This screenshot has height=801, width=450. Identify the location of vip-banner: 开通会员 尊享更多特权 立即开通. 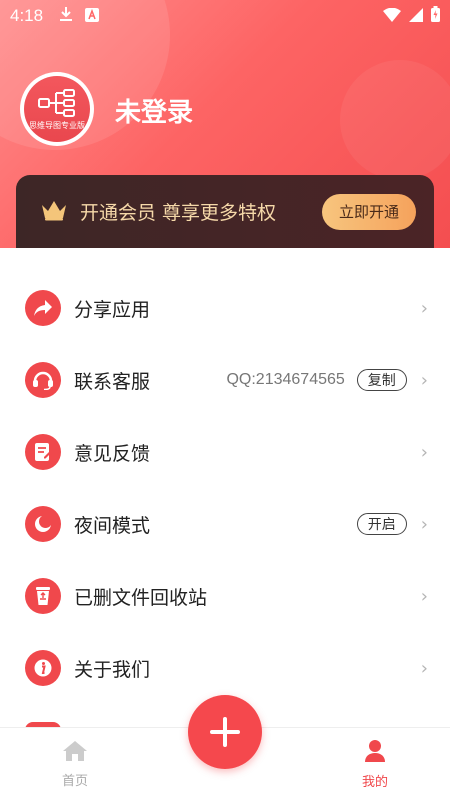
(225, 211).